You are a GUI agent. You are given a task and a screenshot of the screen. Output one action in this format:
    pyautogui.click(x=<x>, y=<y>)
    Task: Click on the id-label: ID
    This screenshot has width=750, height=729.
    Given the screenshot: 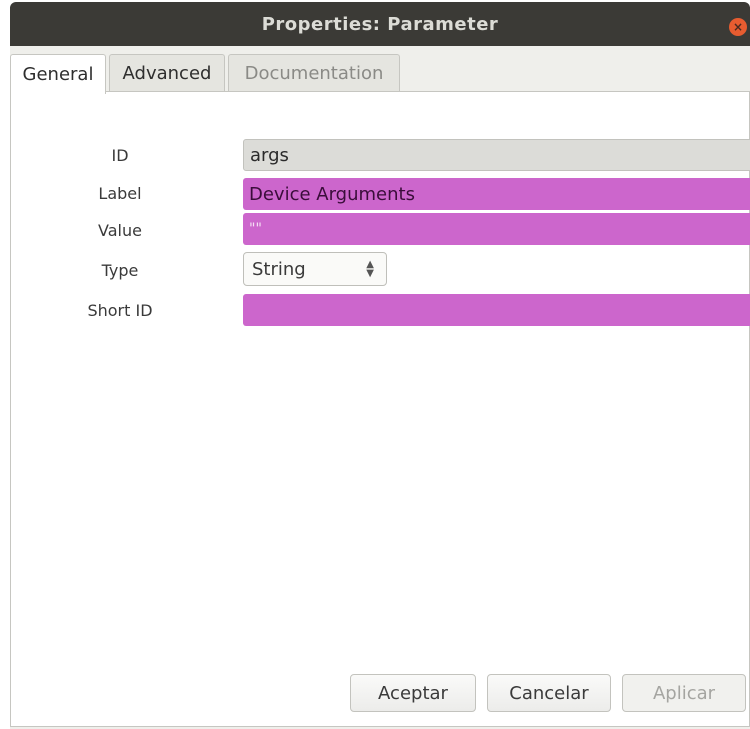 What is the action you would take?
    pyautogui.click(x=120, y=155)
    